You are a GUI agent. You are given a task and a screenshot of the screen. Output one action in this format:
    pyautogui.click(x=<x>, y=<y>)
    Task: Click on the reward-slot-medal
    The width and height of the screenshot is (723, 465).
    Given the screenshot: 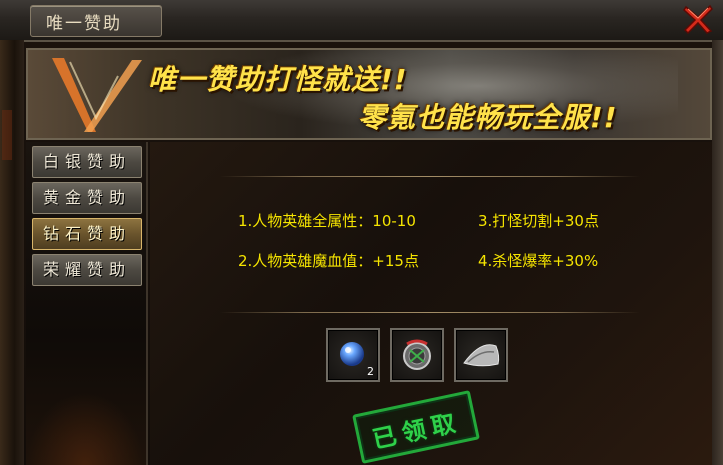 What is the action you would take?
    pyautogui.click(x=417, y=355)
    